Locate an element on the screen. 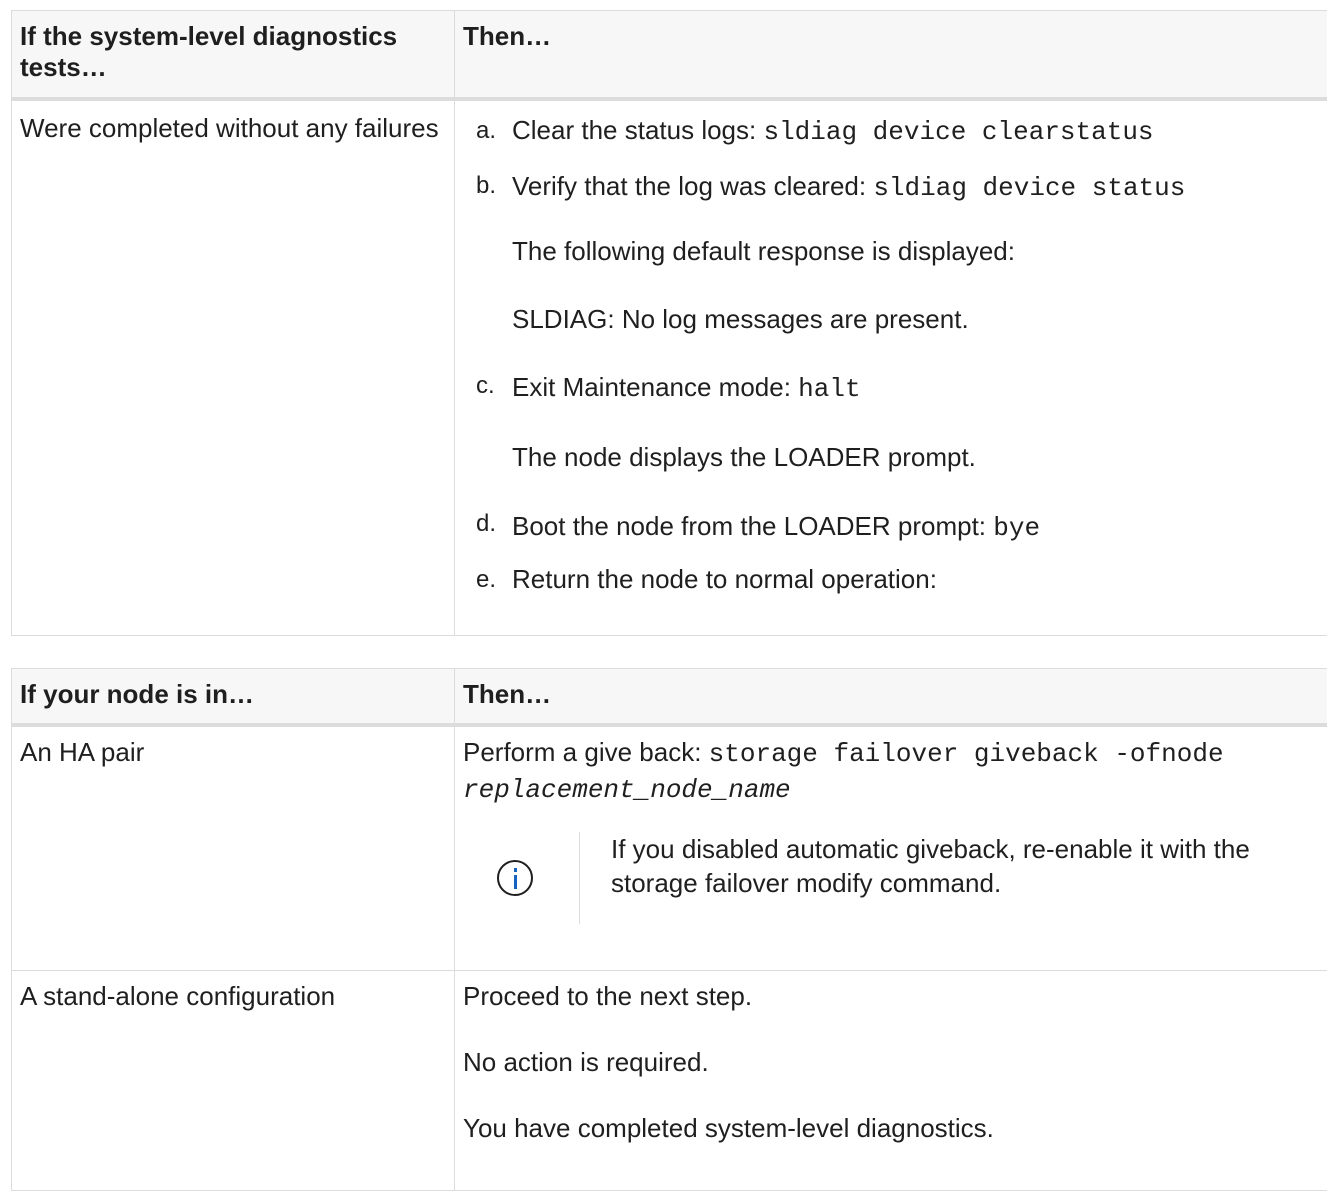 This screenshot has width=1327, height=1191. note-divider is located at coordinates (579, 878).